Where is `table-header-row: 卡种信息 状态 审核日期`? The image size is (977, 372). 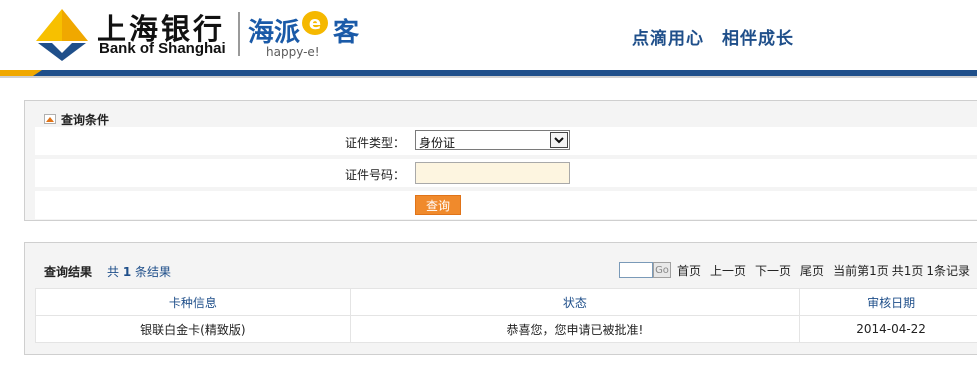
table-header-row: 卡种信息 状态 审核日期 is located at coordinates (506, 302).